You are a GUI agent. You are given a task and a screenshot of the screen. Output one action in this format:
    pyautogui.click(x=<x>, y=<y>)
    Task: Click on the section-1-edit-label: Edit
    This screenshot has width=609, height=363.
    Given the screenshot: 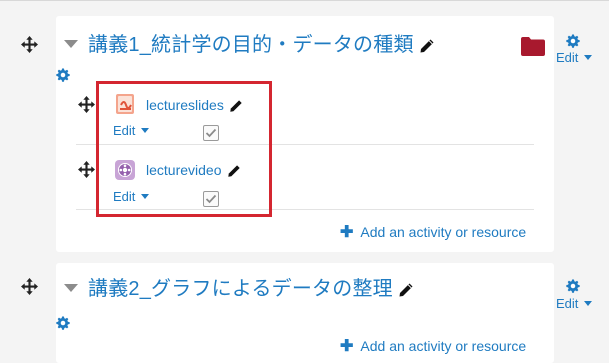 What is the action you would take?
    pyautogui.click(x=567, y=57)
    